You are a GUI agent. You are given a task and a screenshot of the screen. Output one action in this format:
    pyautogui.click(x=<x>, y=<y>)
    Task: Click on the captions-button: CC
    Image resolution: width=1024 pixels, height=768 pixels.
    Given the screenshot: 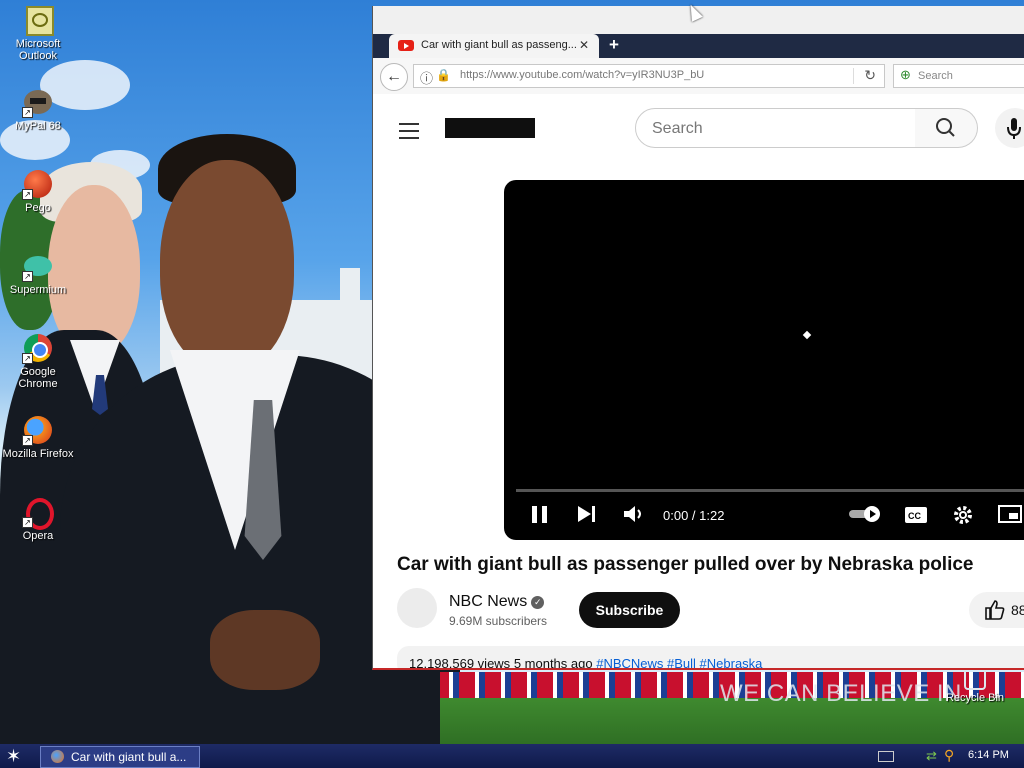 What is the action you would take?
    pyautogui.click(x=916, y=517)
    